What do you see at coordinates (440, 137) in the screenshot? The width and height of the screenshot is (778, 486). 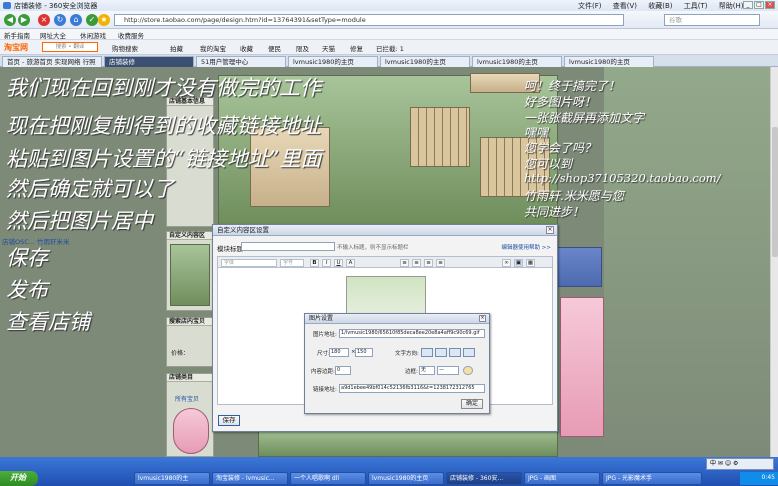 I see `window-image` at bounding box center [440, 137].